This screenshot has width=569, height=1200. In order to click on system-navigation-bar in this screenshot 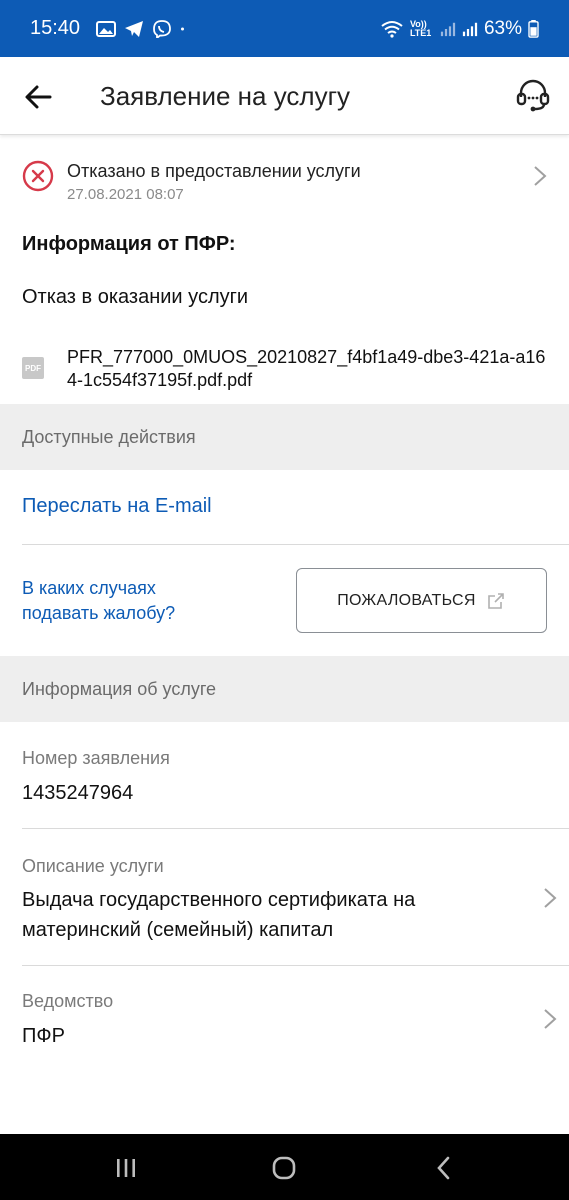, I will do `click(284, 1167)`.